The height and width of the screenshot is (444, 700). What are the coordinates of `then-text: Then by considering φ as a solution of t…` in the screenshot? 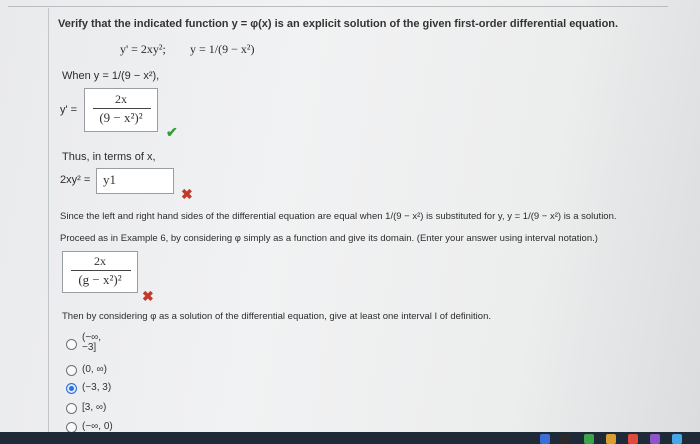 It's located at (277, 316).